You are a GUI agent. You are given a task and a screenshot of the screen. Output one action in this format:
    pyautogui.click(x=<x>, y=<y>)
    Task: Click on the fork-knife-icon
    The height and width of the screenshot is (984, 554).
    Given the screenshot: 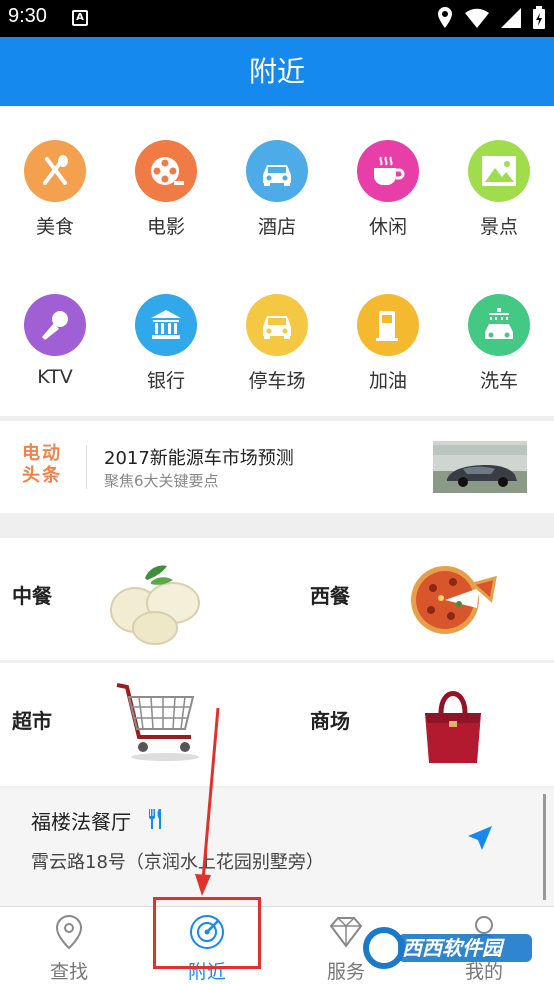 What is the action you would take?
    pyautogui.click(x=155, y=819)
    